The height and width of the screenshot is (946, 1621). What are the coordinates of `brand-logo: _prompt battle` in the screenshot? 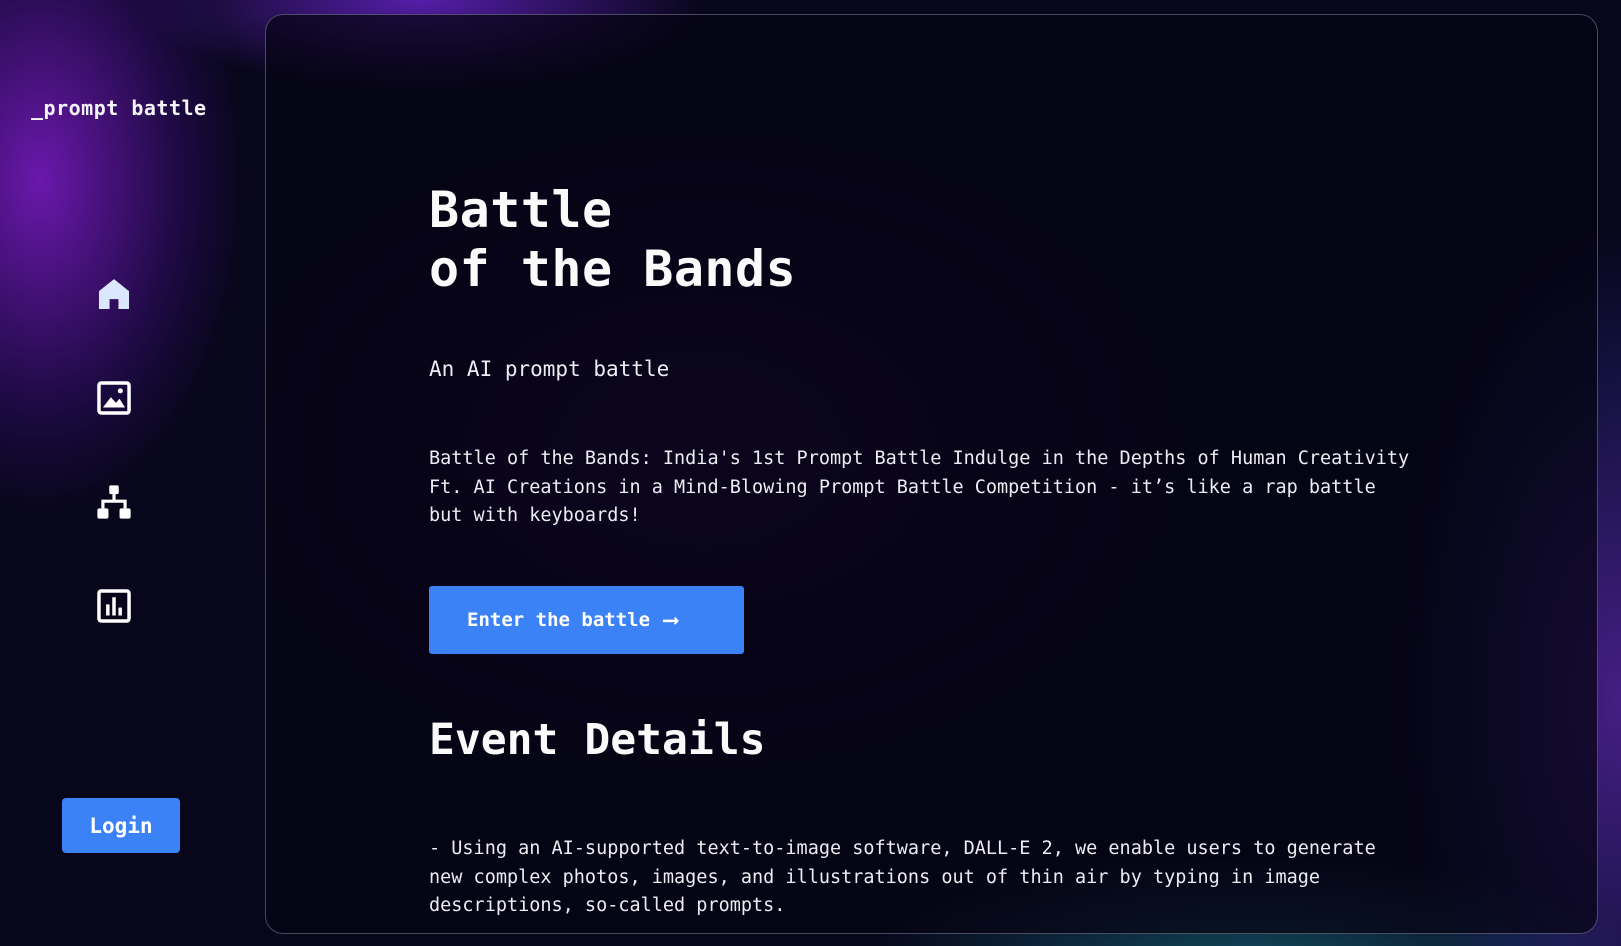 It's located at (119, 108).